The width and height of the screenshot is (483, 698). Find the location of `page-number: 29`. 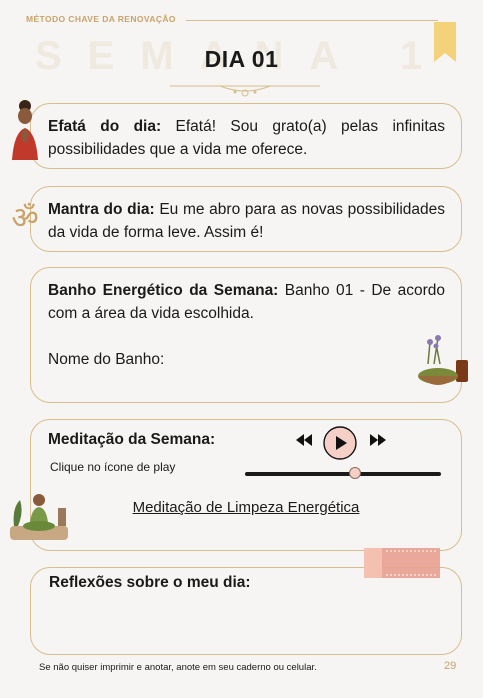

page-number: 29 is located at coordinates (450, 666).